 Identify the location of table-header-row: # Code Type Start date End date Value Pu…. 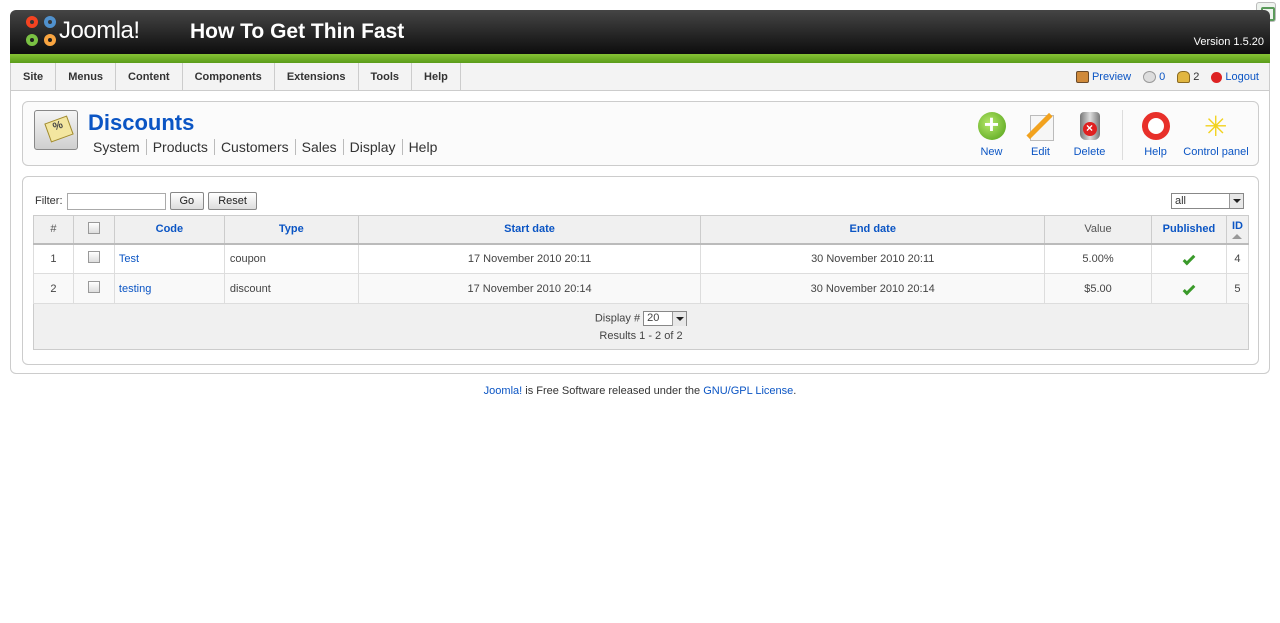
(641, 230).